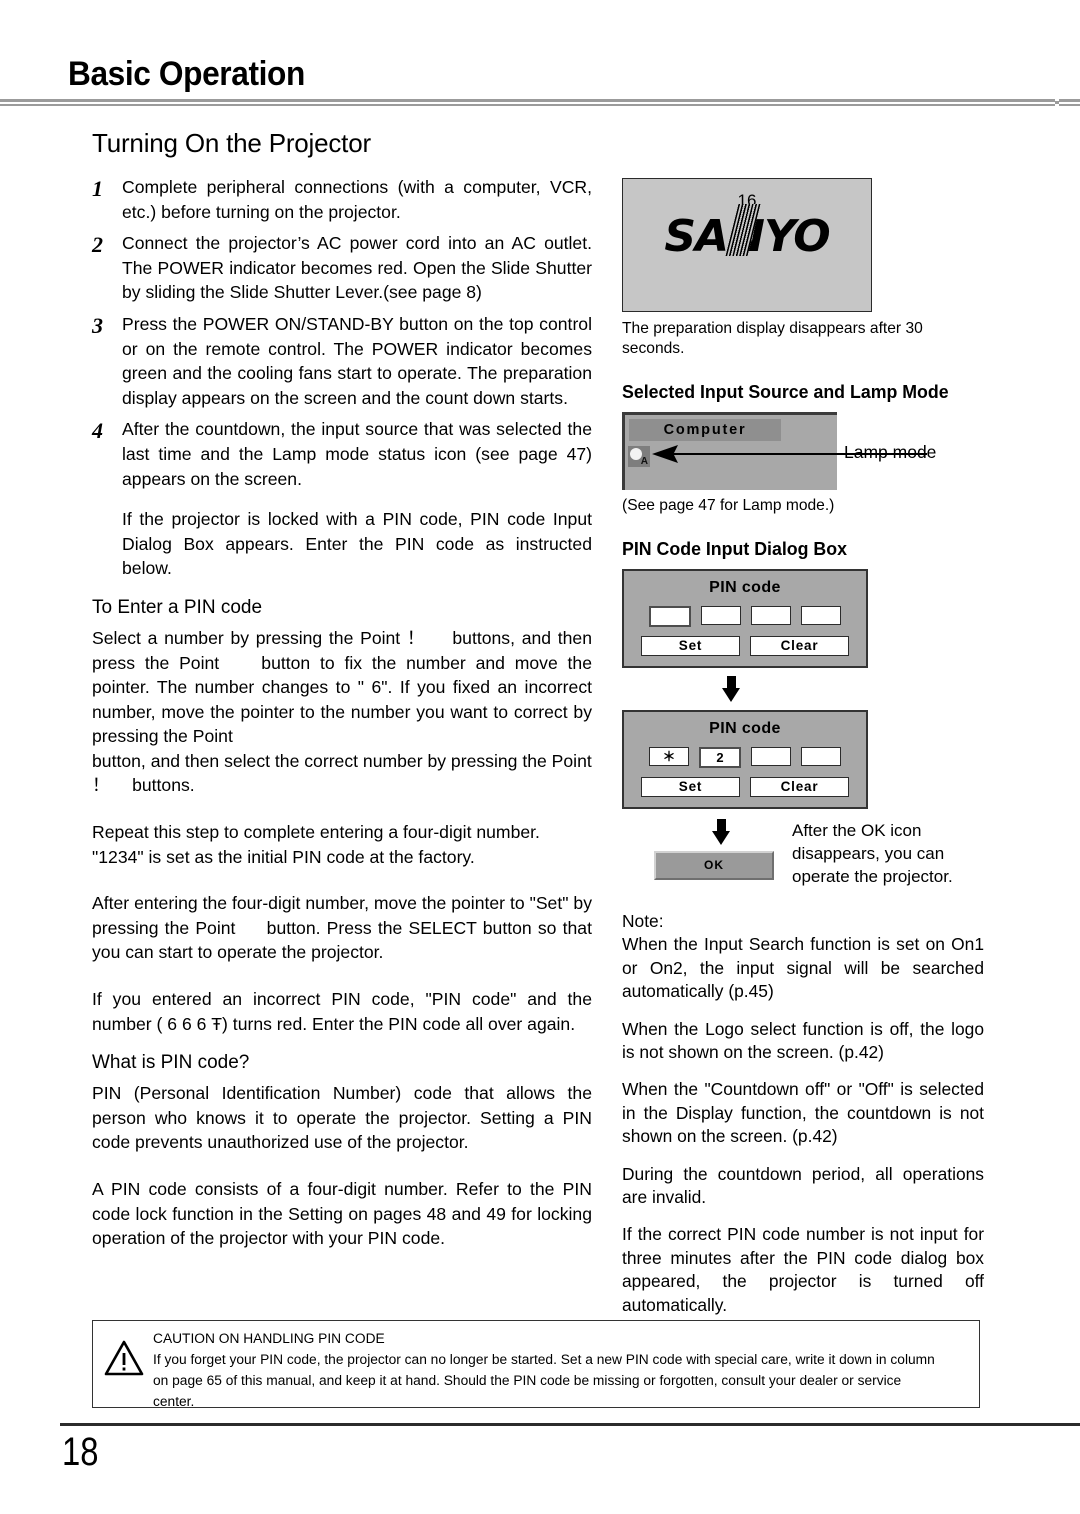 The height and width of the screenshot is (1514, 1080). I want to click on subheading-enter-pin: To Enter a PIN code, so click(177, 607).